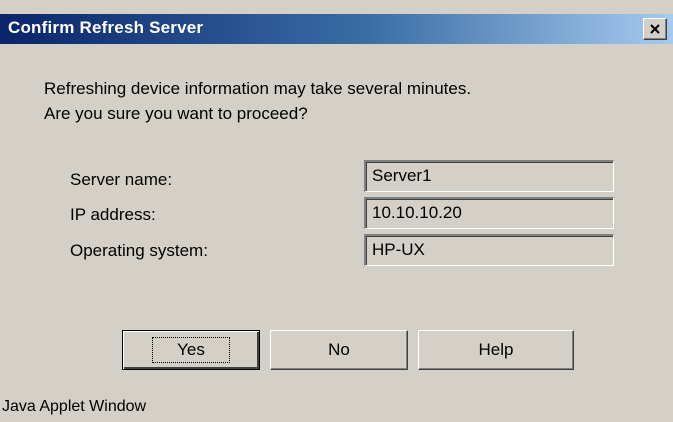  What do you see at coordinates (489, 213) in the screenshot?
I see `ip-address-field: 10.10.10.20` at bounding box center [489, 213].